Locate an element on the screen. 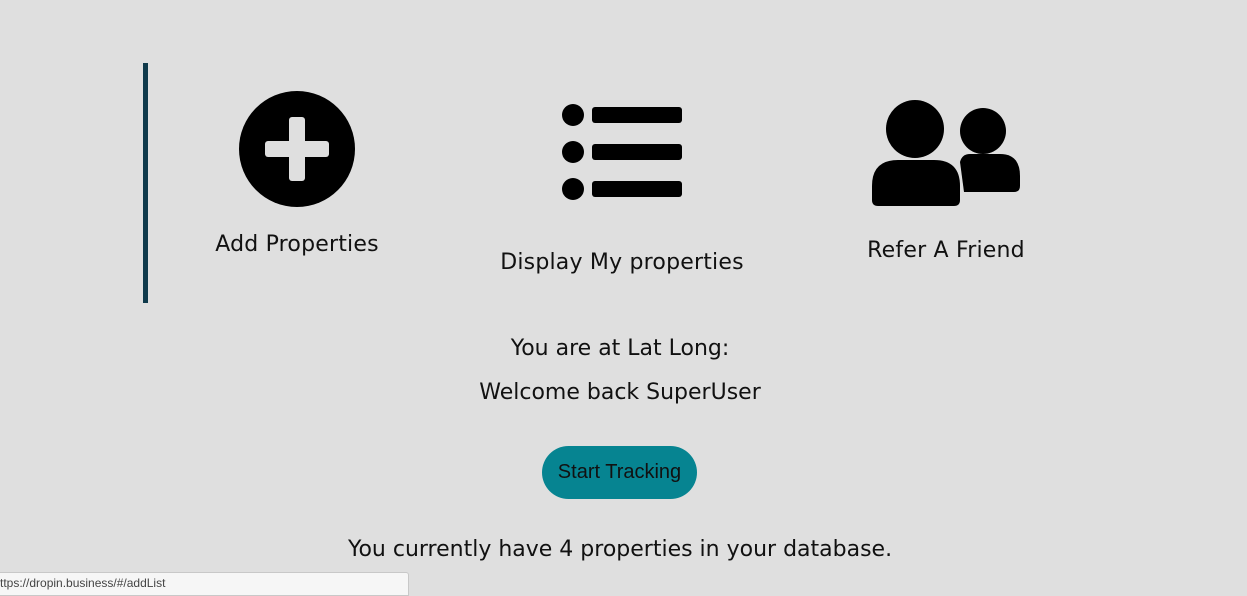  add-properties-link: Add Properties is located at coordinates (297, 173).